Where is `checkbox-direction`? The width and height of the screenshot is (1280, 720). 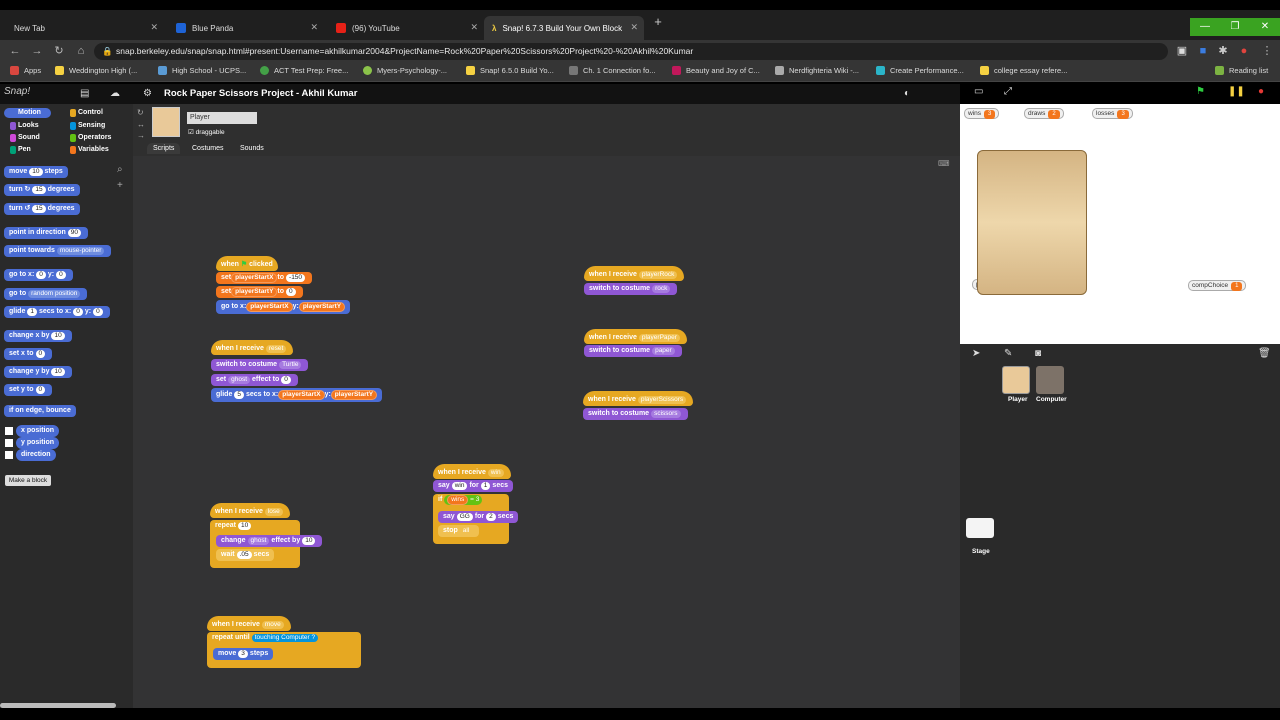
checkbox-direction is located at coordinates (9, 455).